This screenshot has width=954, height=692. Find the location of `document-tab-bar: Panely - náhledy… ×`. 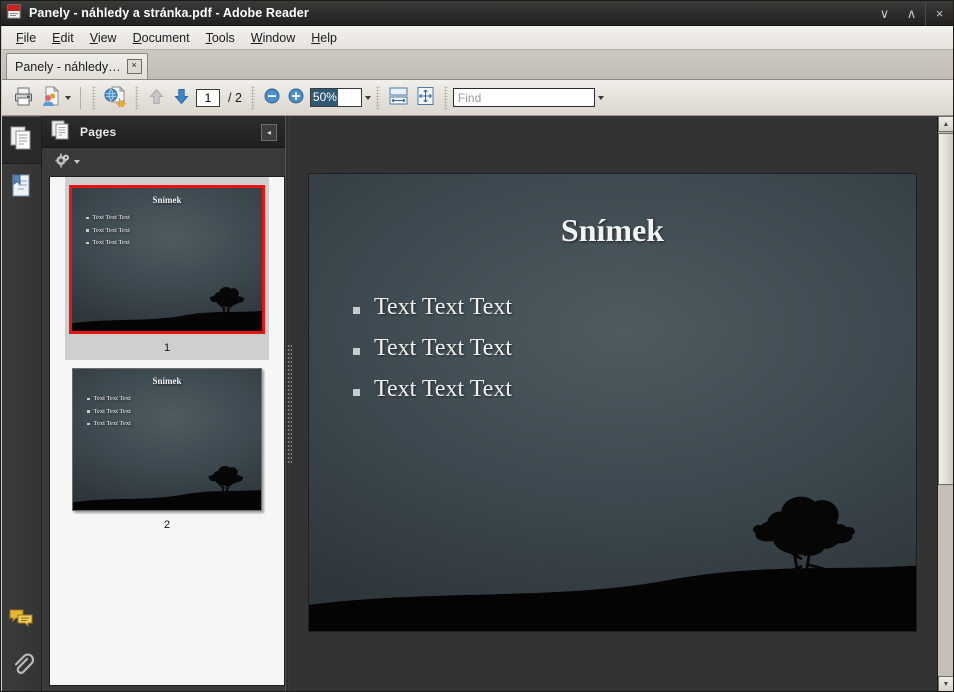

document-tab-bar: Panely - náhledy… × is located at coordinates (477, 65).